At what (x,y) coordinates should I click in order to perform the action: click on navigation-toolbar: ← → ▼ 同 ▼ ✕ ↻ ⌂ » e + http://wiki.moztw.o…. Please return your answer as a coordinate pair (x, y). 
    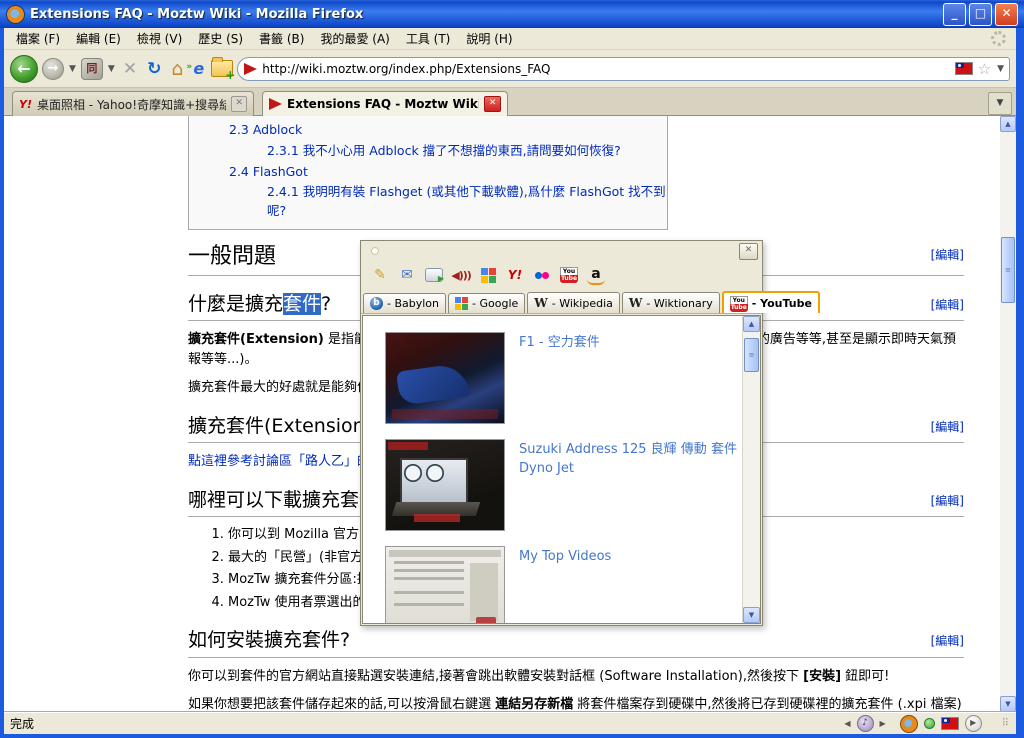
    Looking at the image, I should click on (510, 69).